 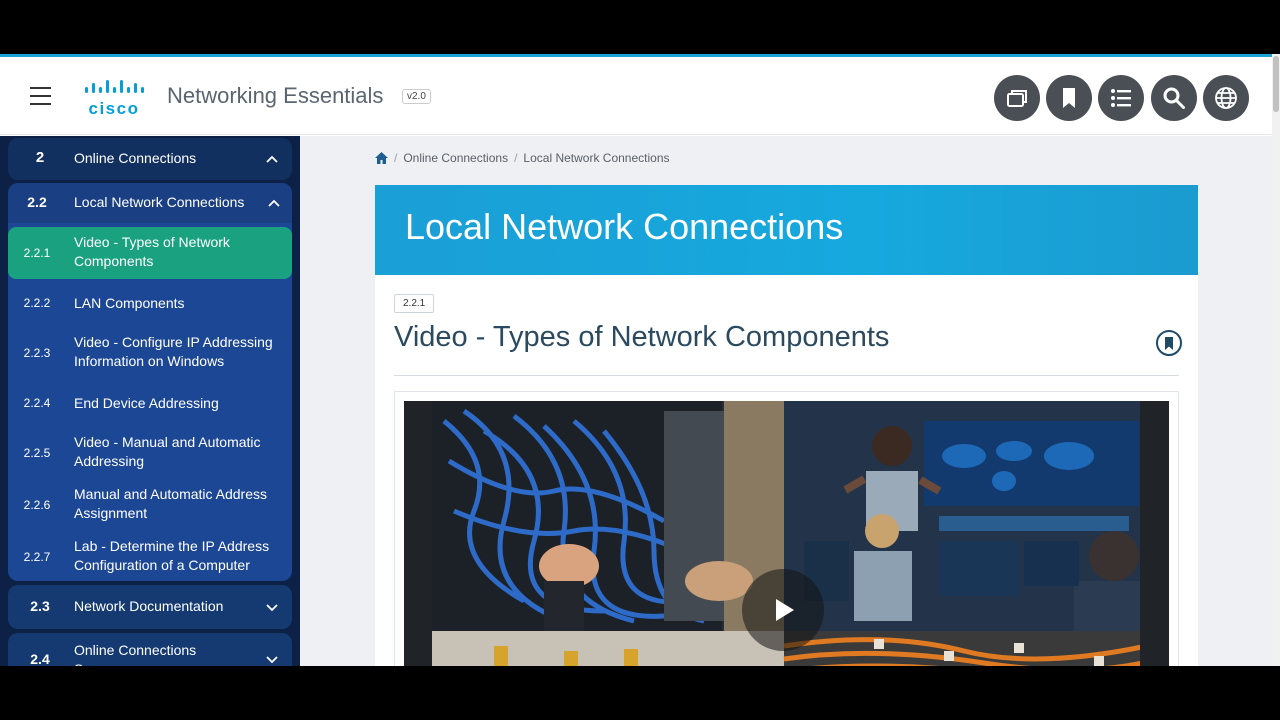 I want to click on breadcrumb-item: Online Connections, so click(x=455, y=158).